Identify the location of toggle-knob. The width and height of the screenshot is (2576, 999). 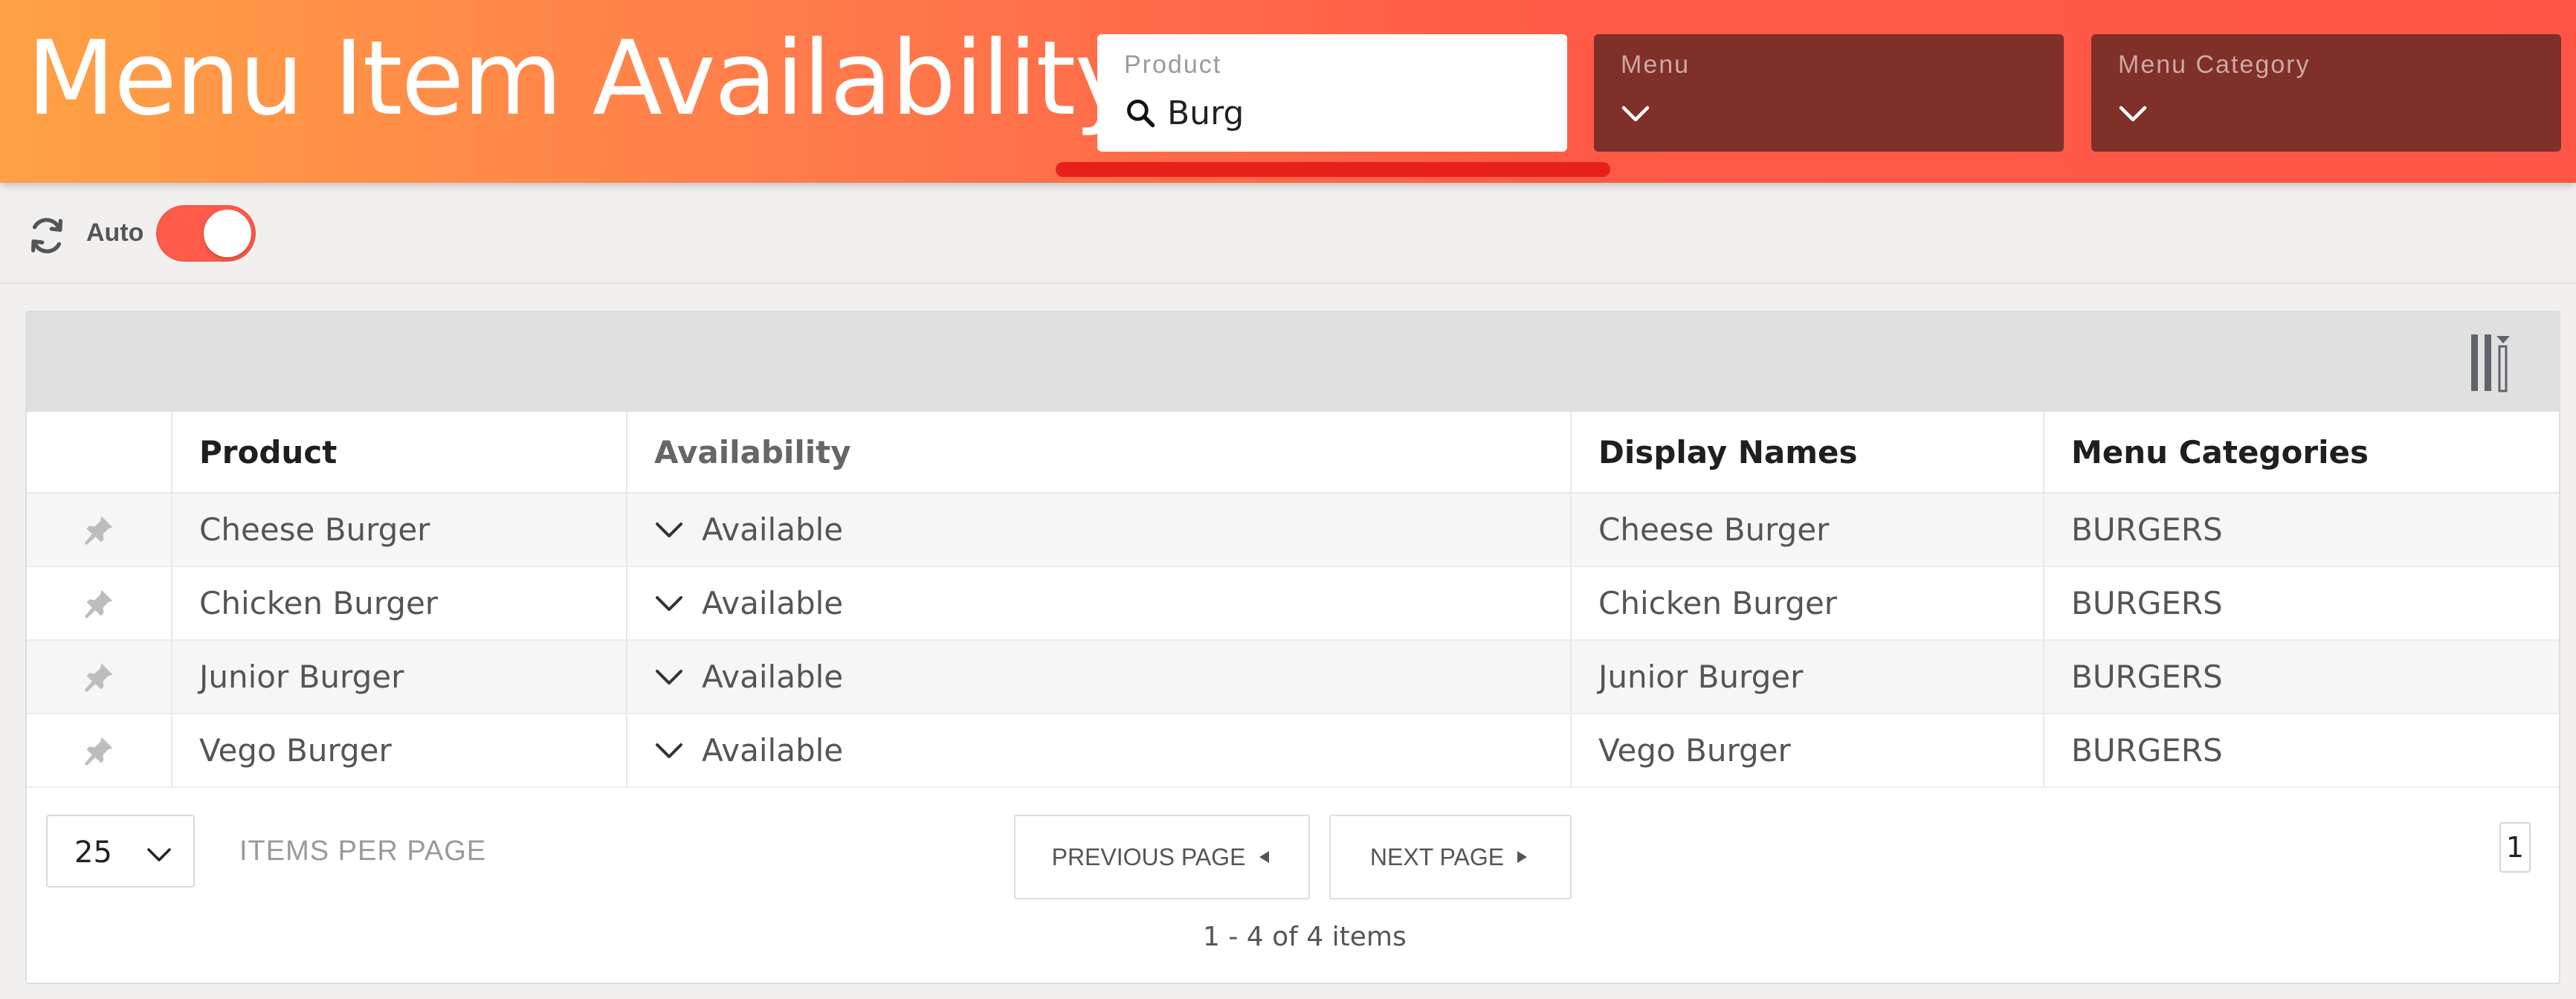
(227, 234).